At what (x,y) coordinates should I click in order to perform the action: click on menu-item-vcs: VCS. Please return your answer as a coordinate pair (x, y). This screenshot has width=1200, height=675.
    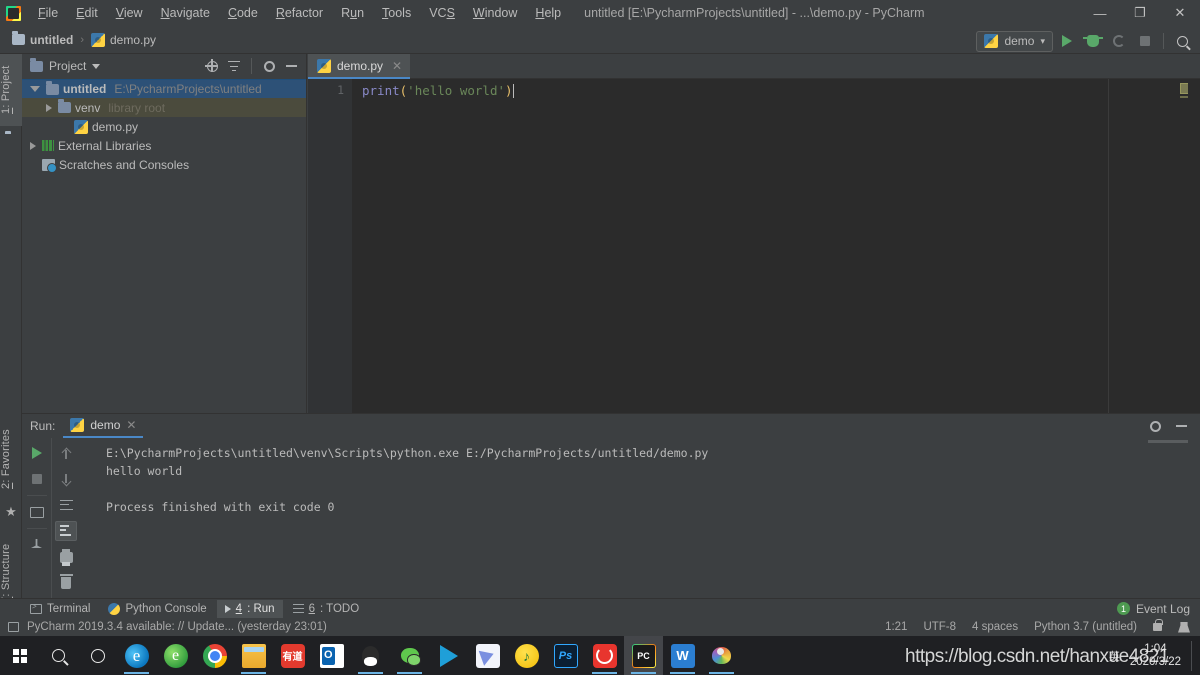
    Looking at the image, I should click on (442, 13).